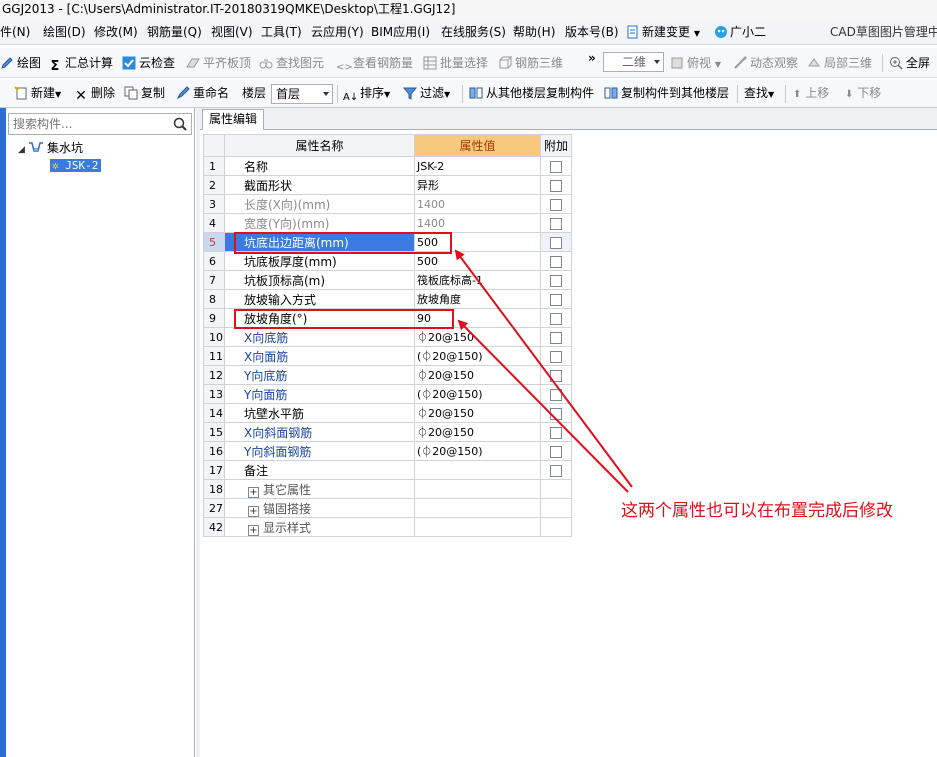 The height and width of the screenshot is (757, 937). Describe the element at coordinates (839, 63) in the screenshot. I see `local-3d-button: 局部三维` at that location.